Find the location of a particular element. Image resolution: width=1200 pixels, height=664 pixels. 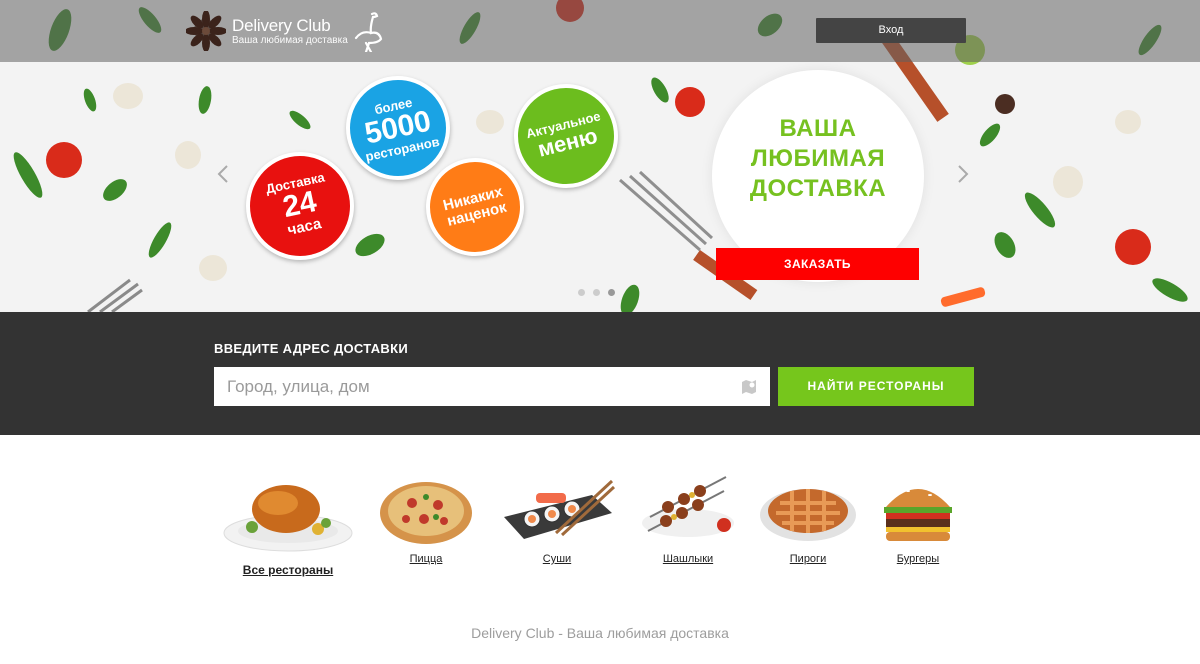

category-all-restaurants: Все рестораны is located at coordinates (288, 525).